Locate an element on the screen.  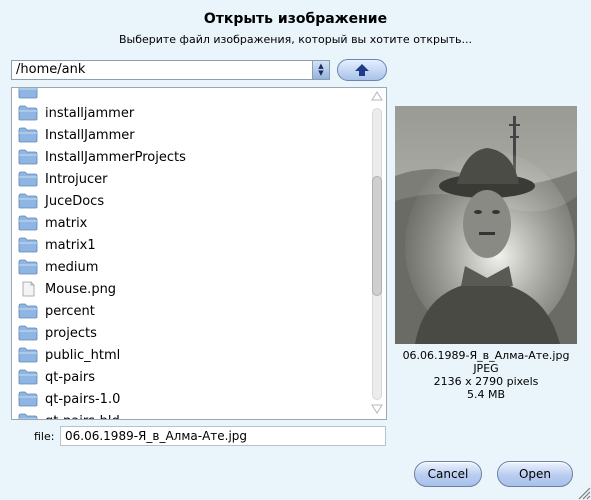
file-list-item is located at coordinates (191, 95).